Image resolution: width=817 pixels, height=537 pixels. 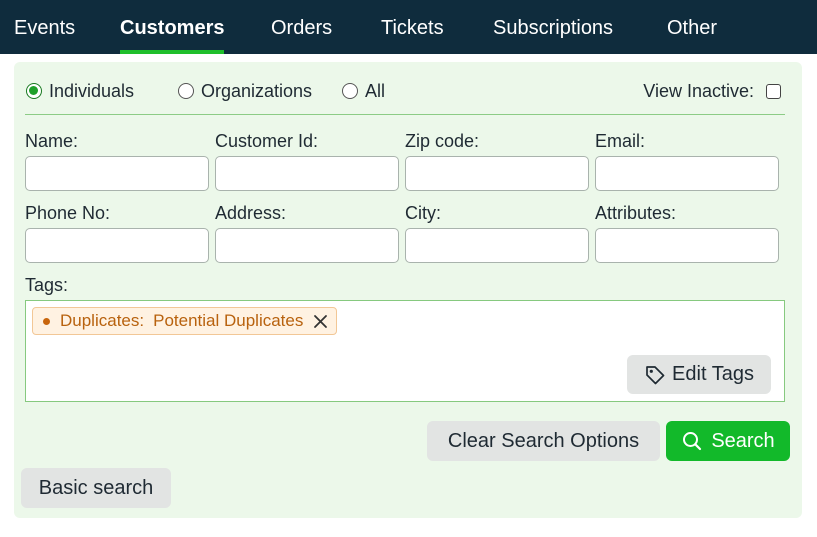 What do you see at coordinates (375, 90) in the screenshot?
I see `radio-label: All` at bounding box center [375, 90].